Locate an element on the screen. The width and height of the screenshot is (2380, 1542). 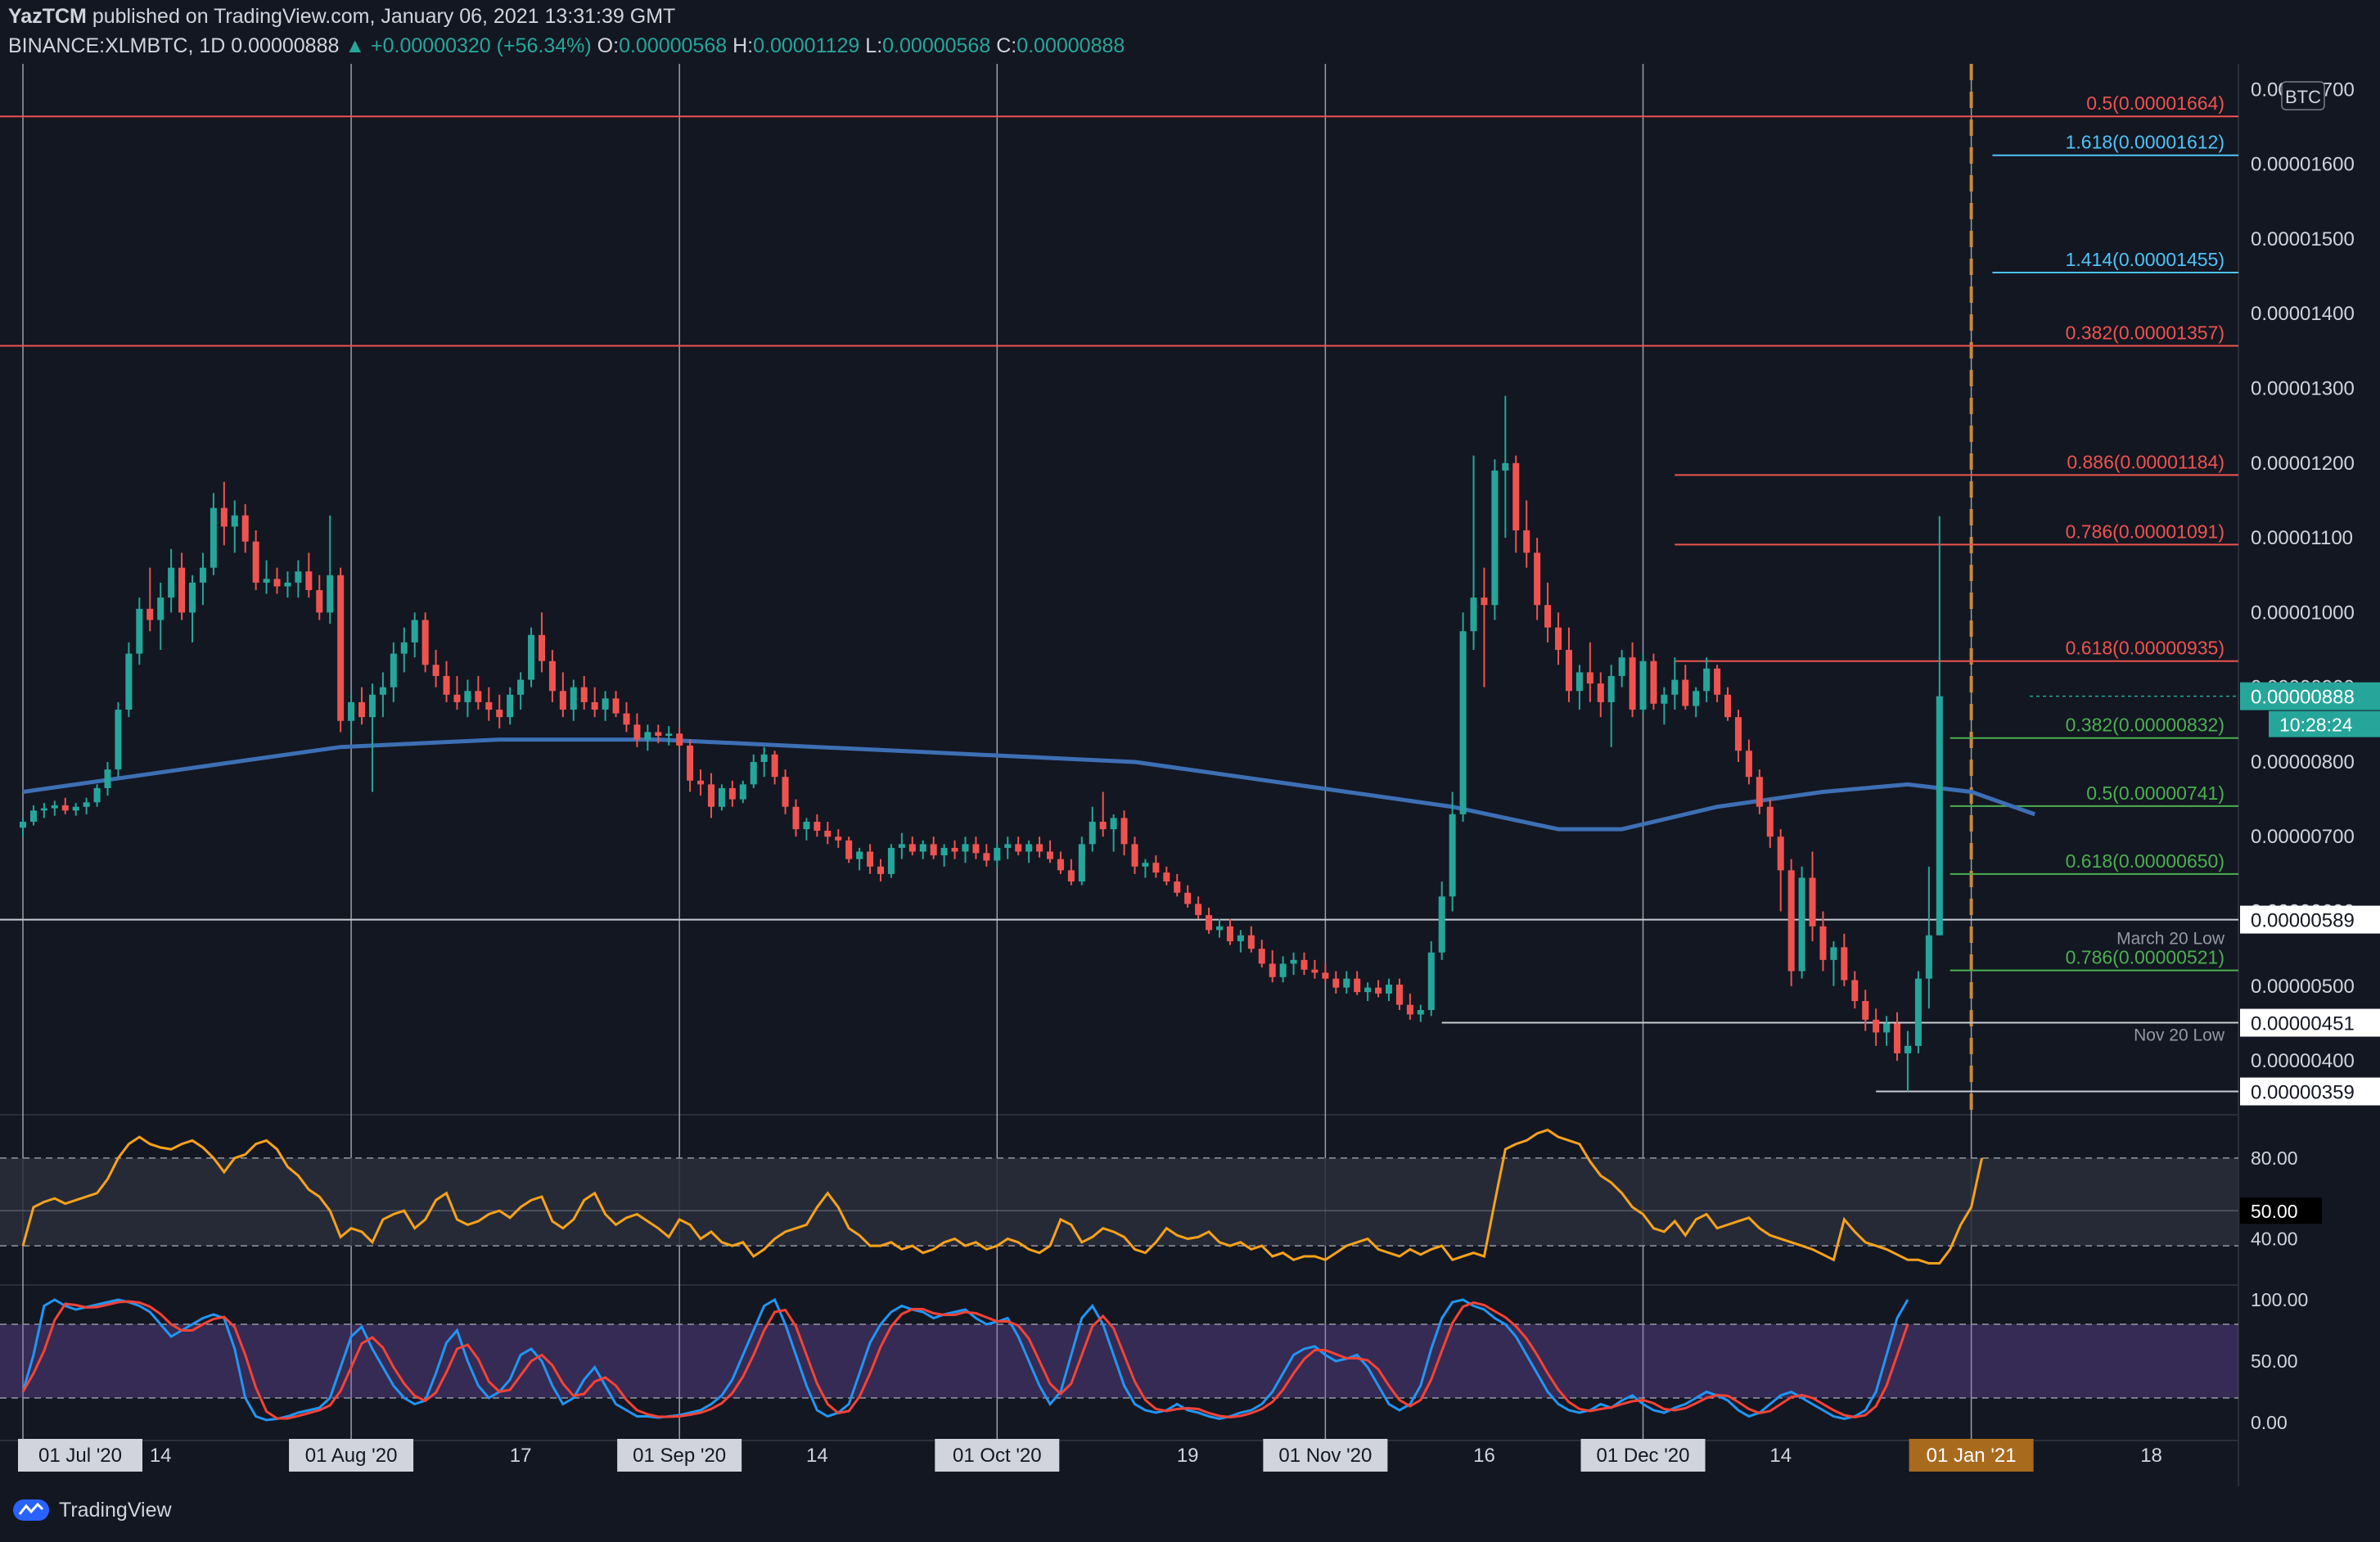
price-tick-label: 0.00001100 is located at coordinates (2302, 538).